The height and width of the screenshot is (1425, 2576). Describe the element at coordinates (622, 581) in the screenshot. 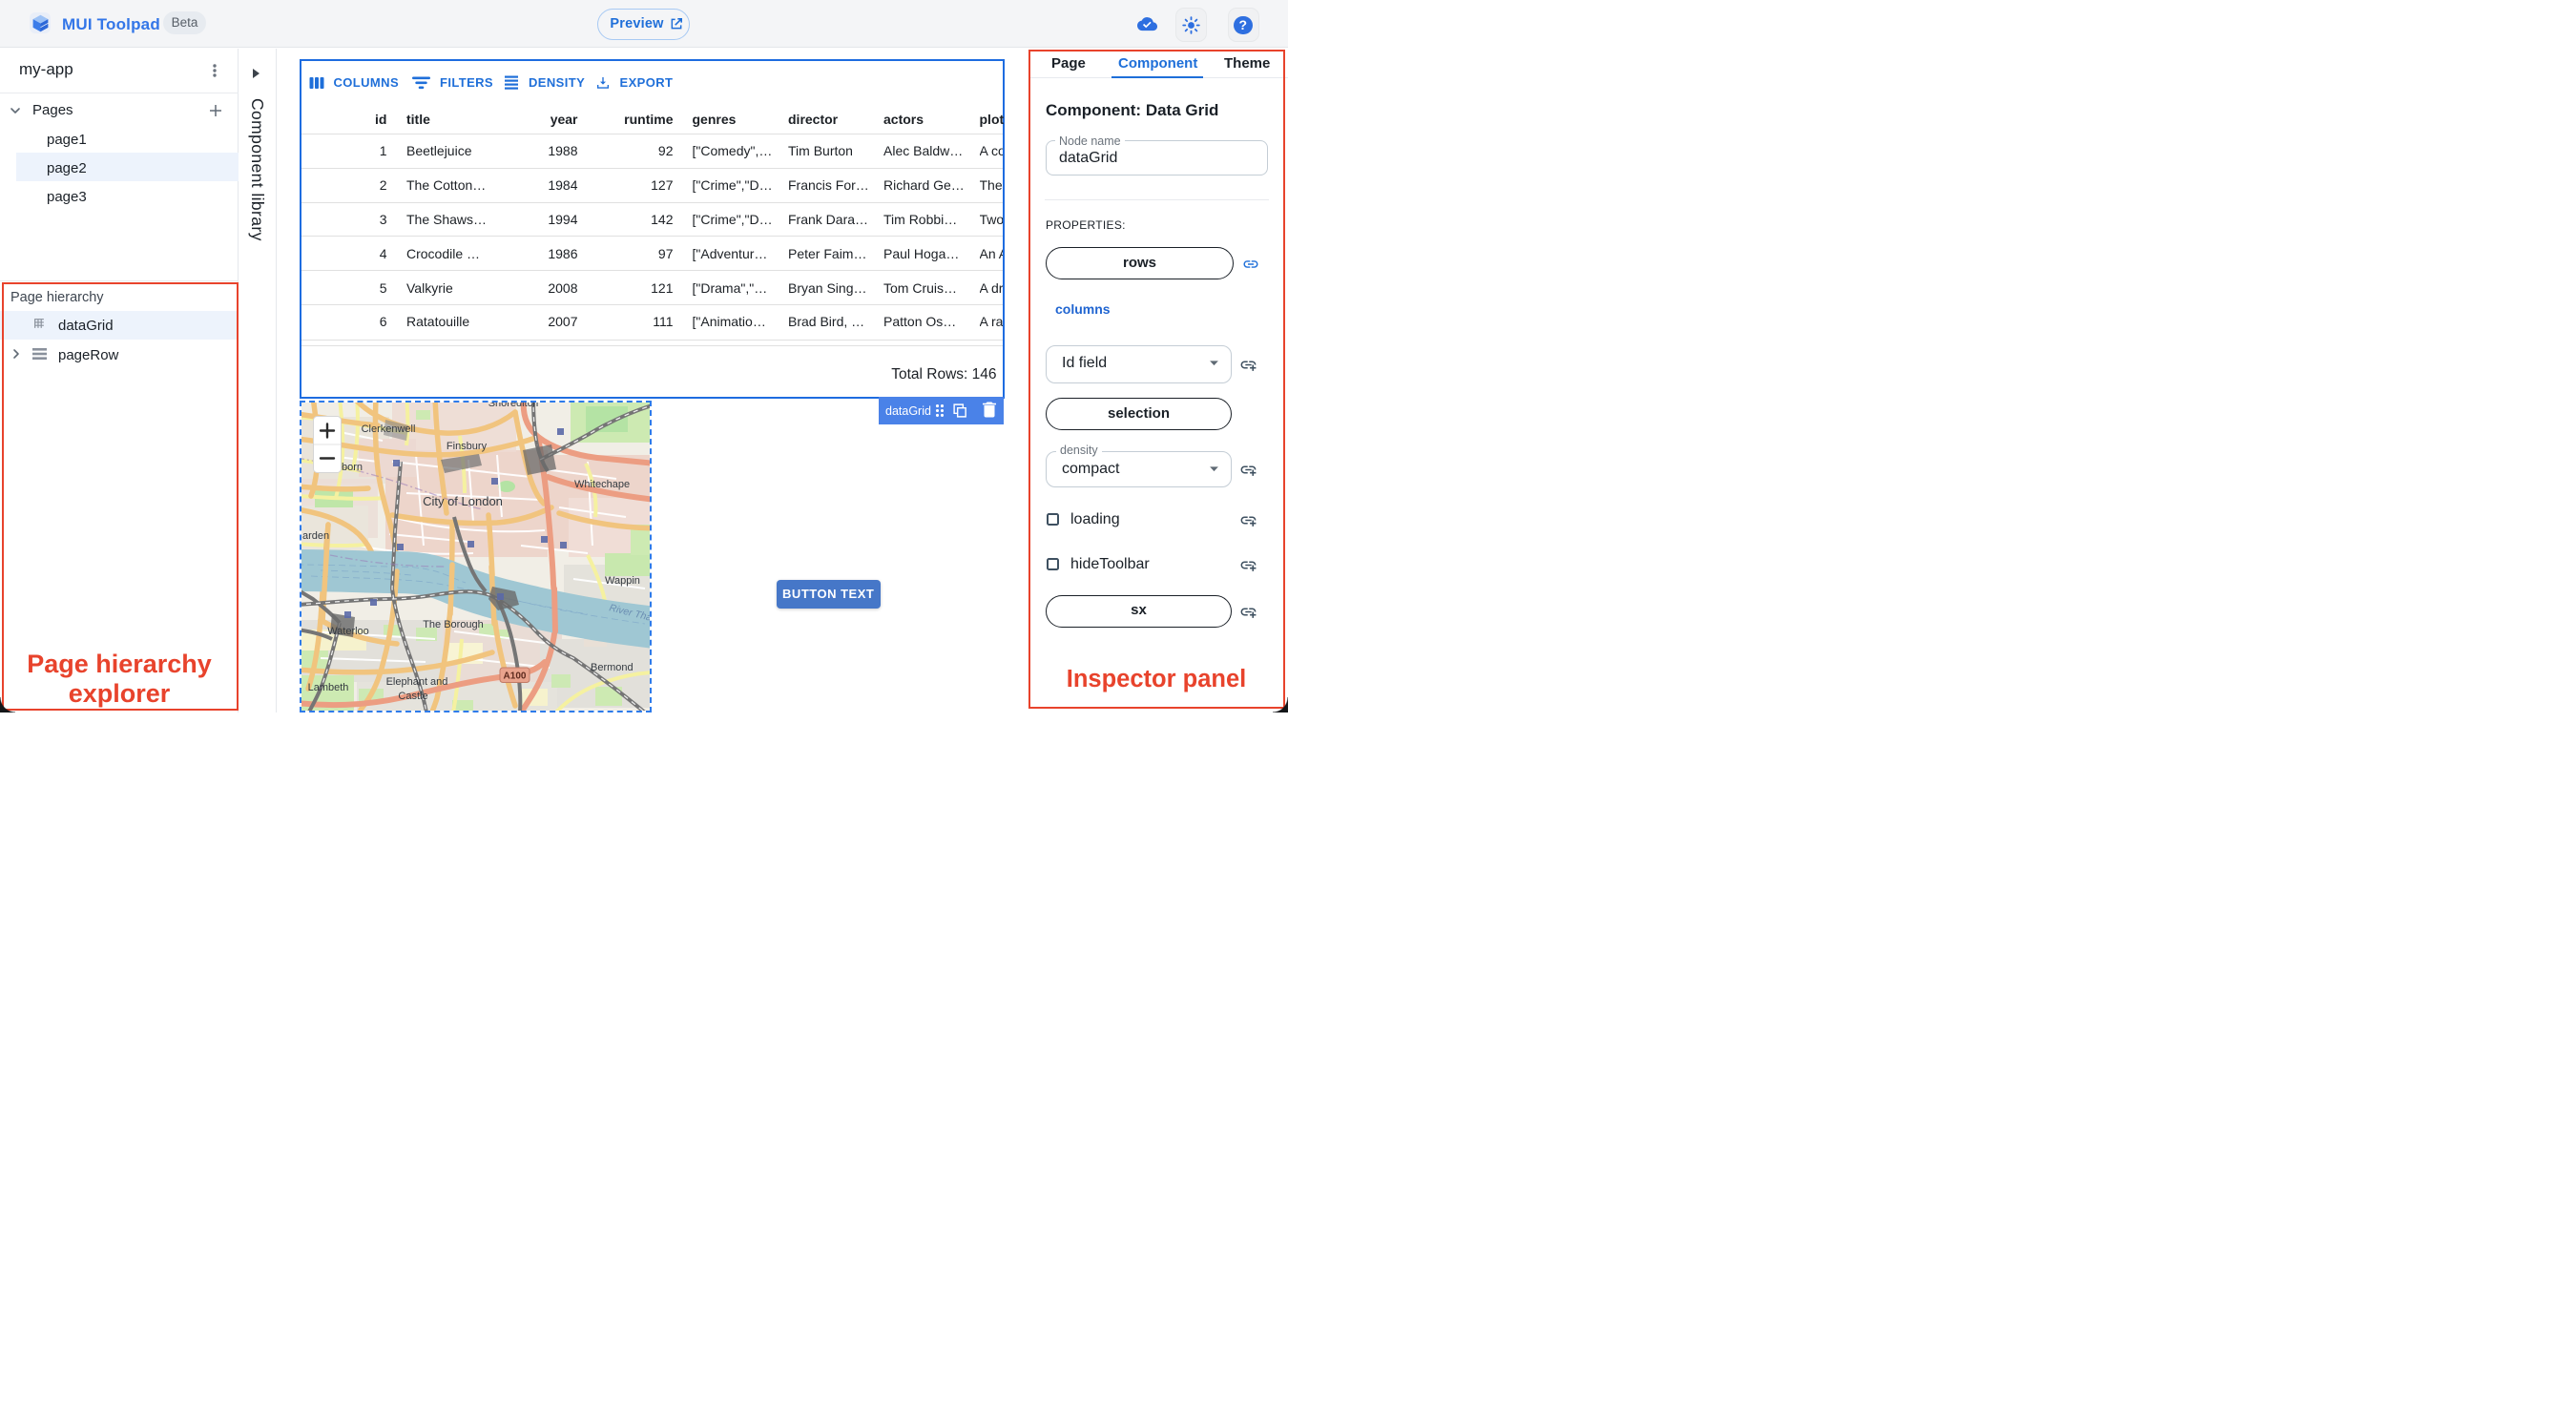

I see `svg-text: Wappin` at that location.